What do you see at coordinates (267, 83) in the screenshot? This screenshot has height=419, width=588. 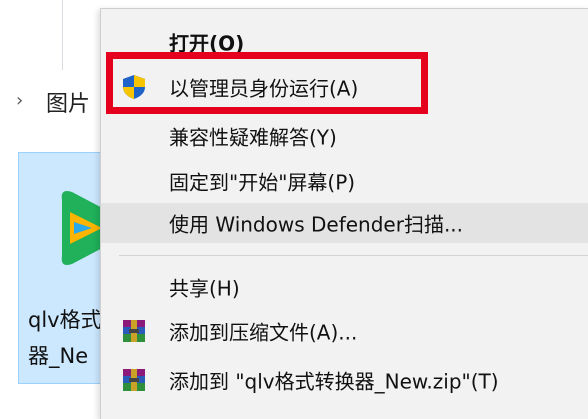 I see `highlight-annotation-box` at bounding box center [267, 83].